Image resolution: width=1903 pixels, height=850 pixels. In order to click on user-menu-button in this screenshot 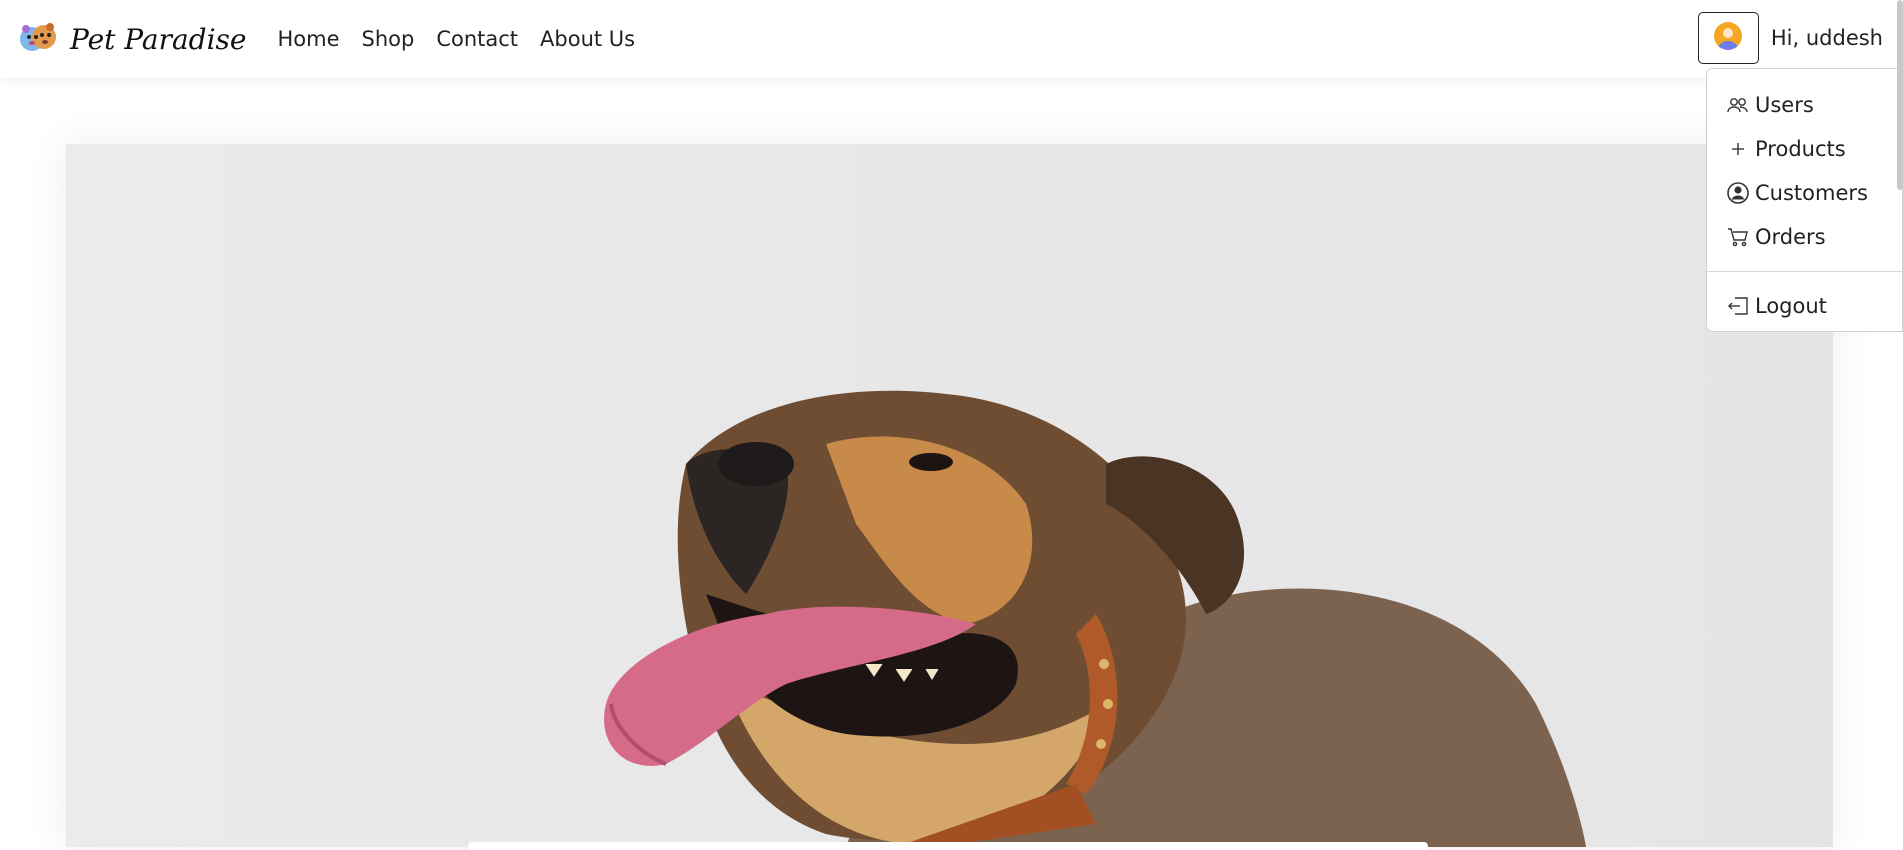, I will do `click(1728, 38)`.